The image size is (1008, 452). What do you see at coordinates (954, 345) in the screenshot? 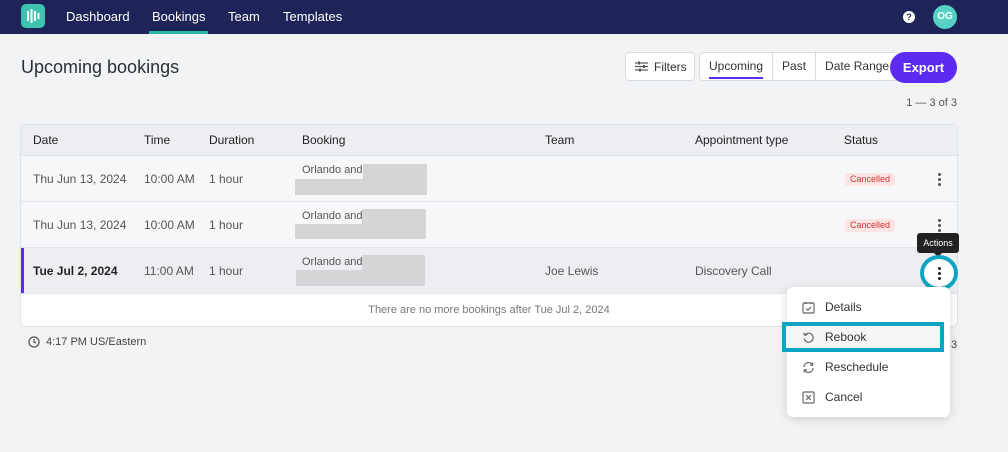
I see `footer-count: 3` at bounding box center [954, 345].